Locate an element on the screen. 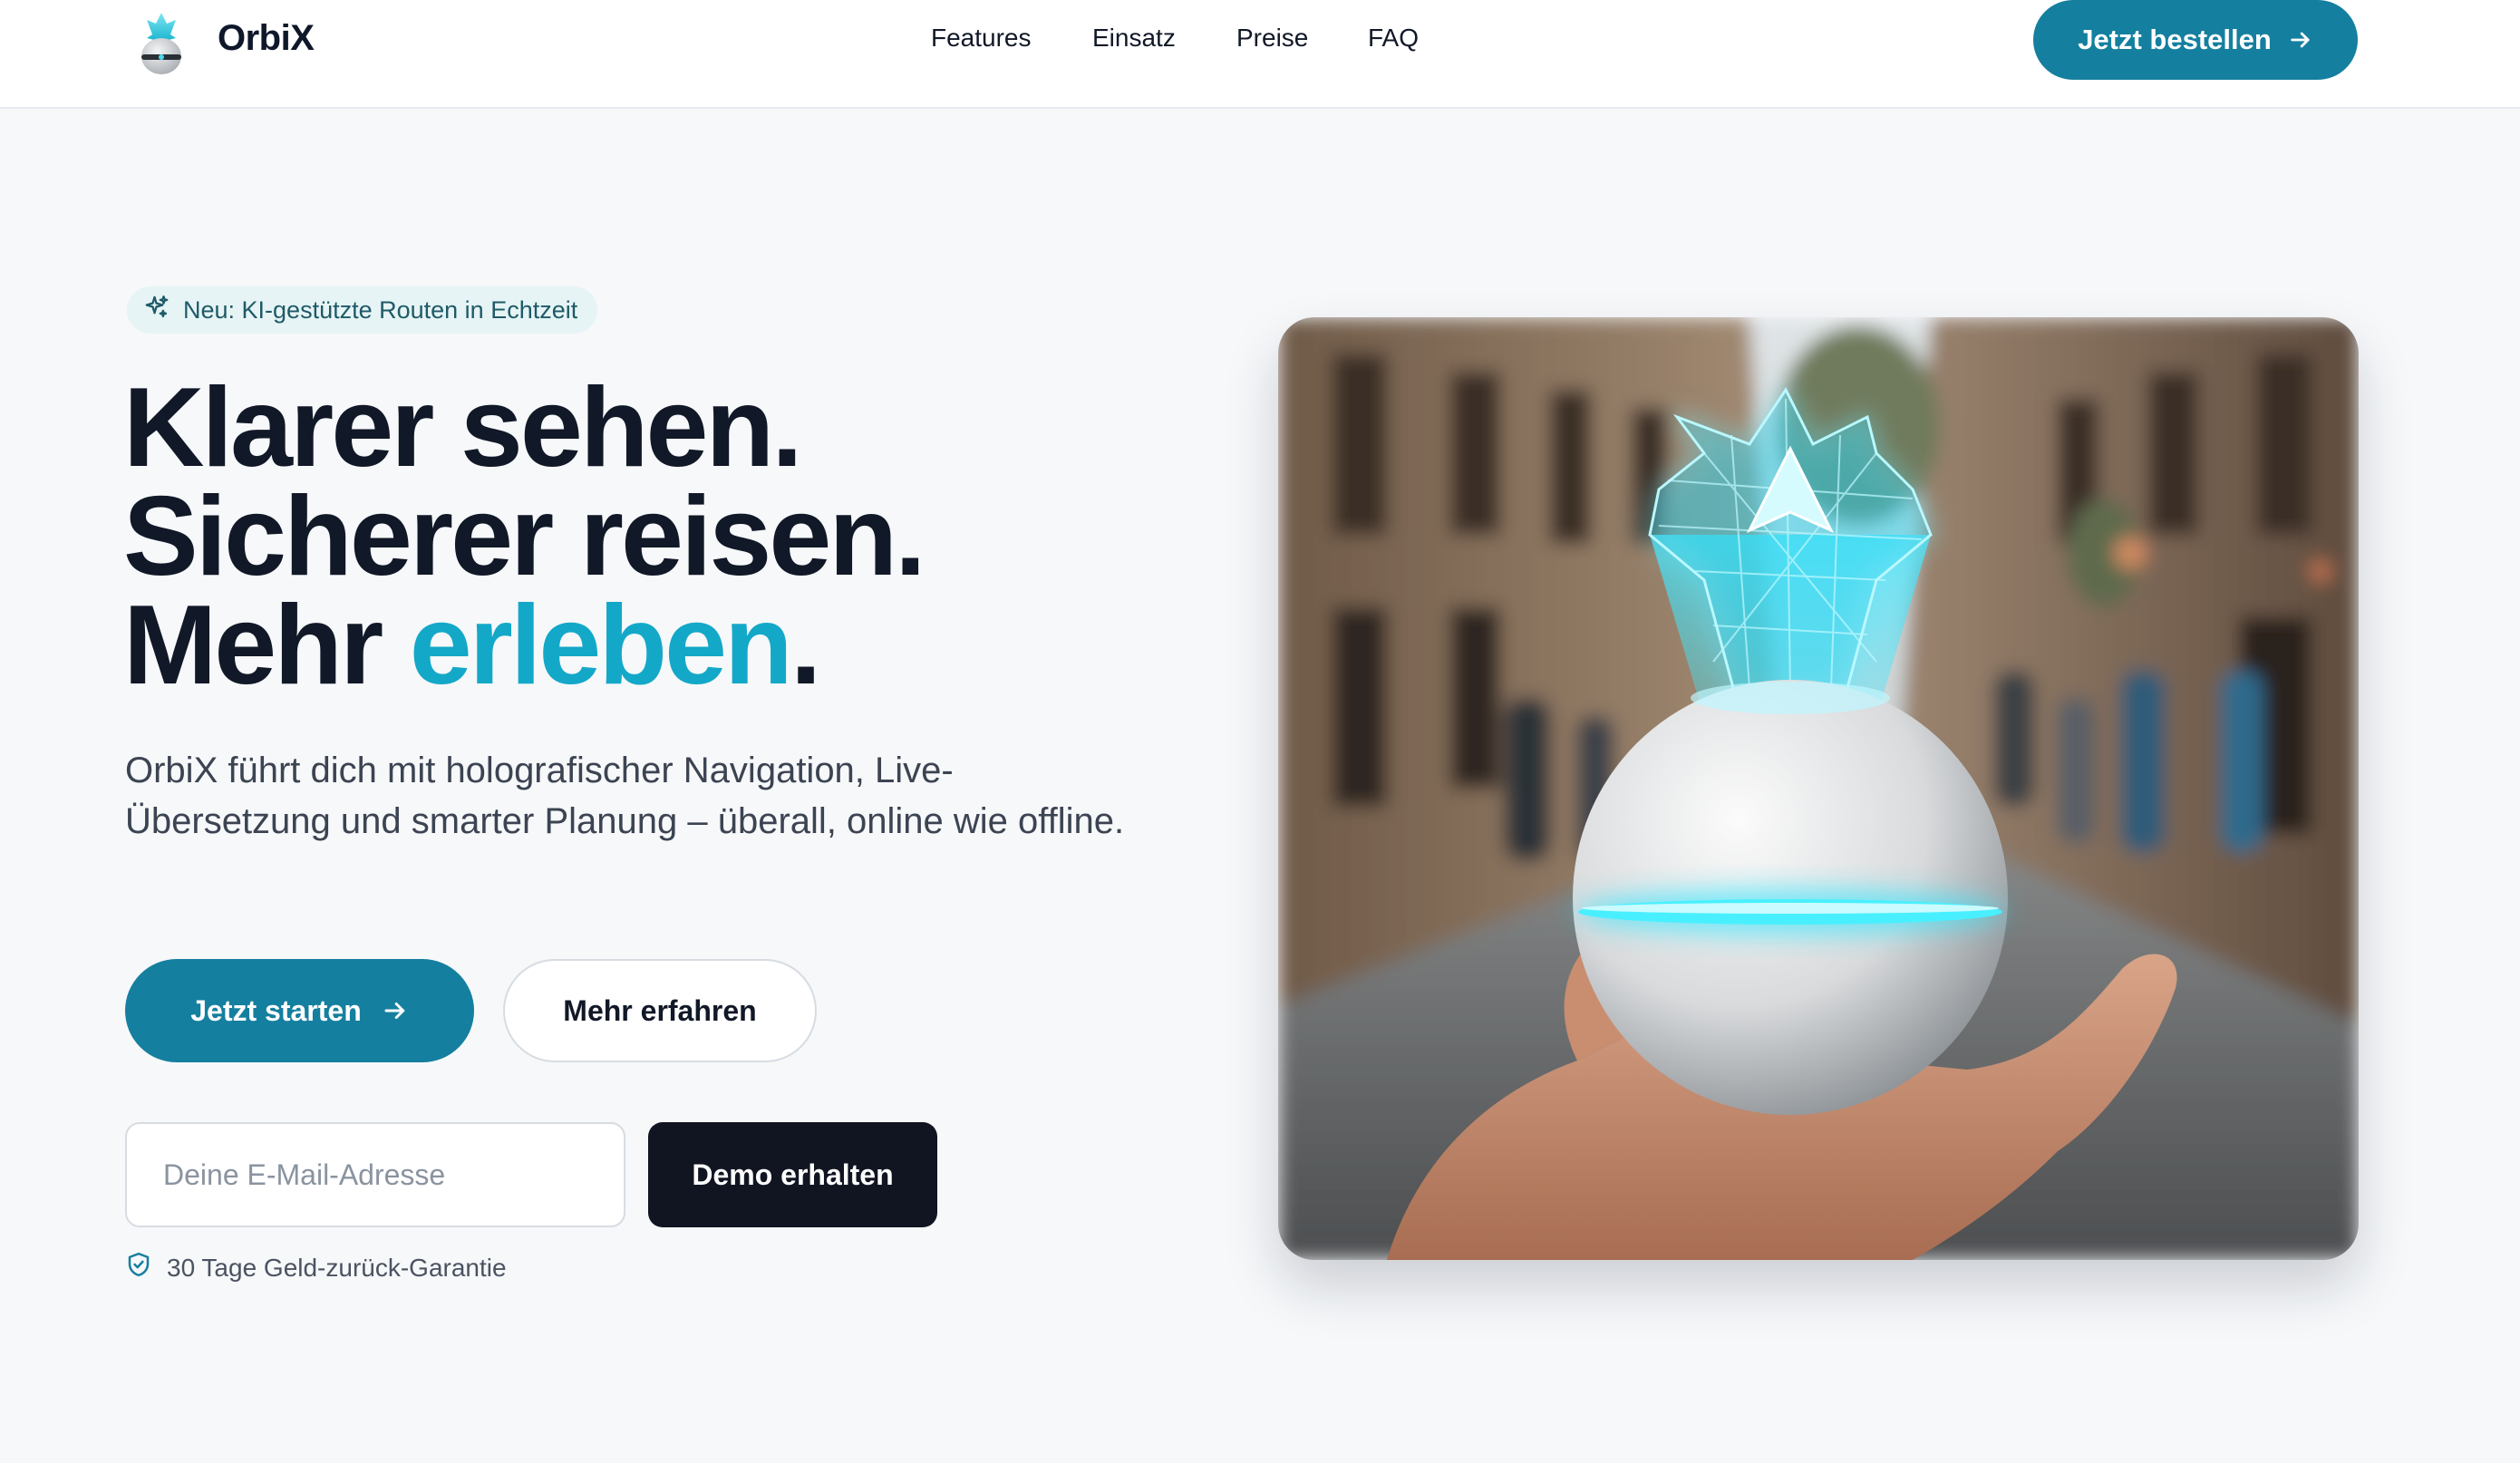 The width and height of the screenshot is (2520, 1463). get-demo-button: Demo erhalten is located at coordinates (793, 1175).